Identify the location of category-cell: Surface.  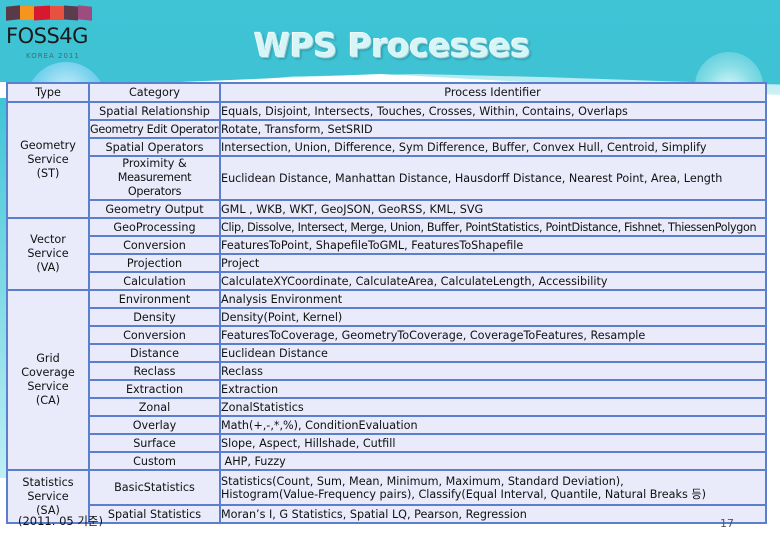
(154, 443).